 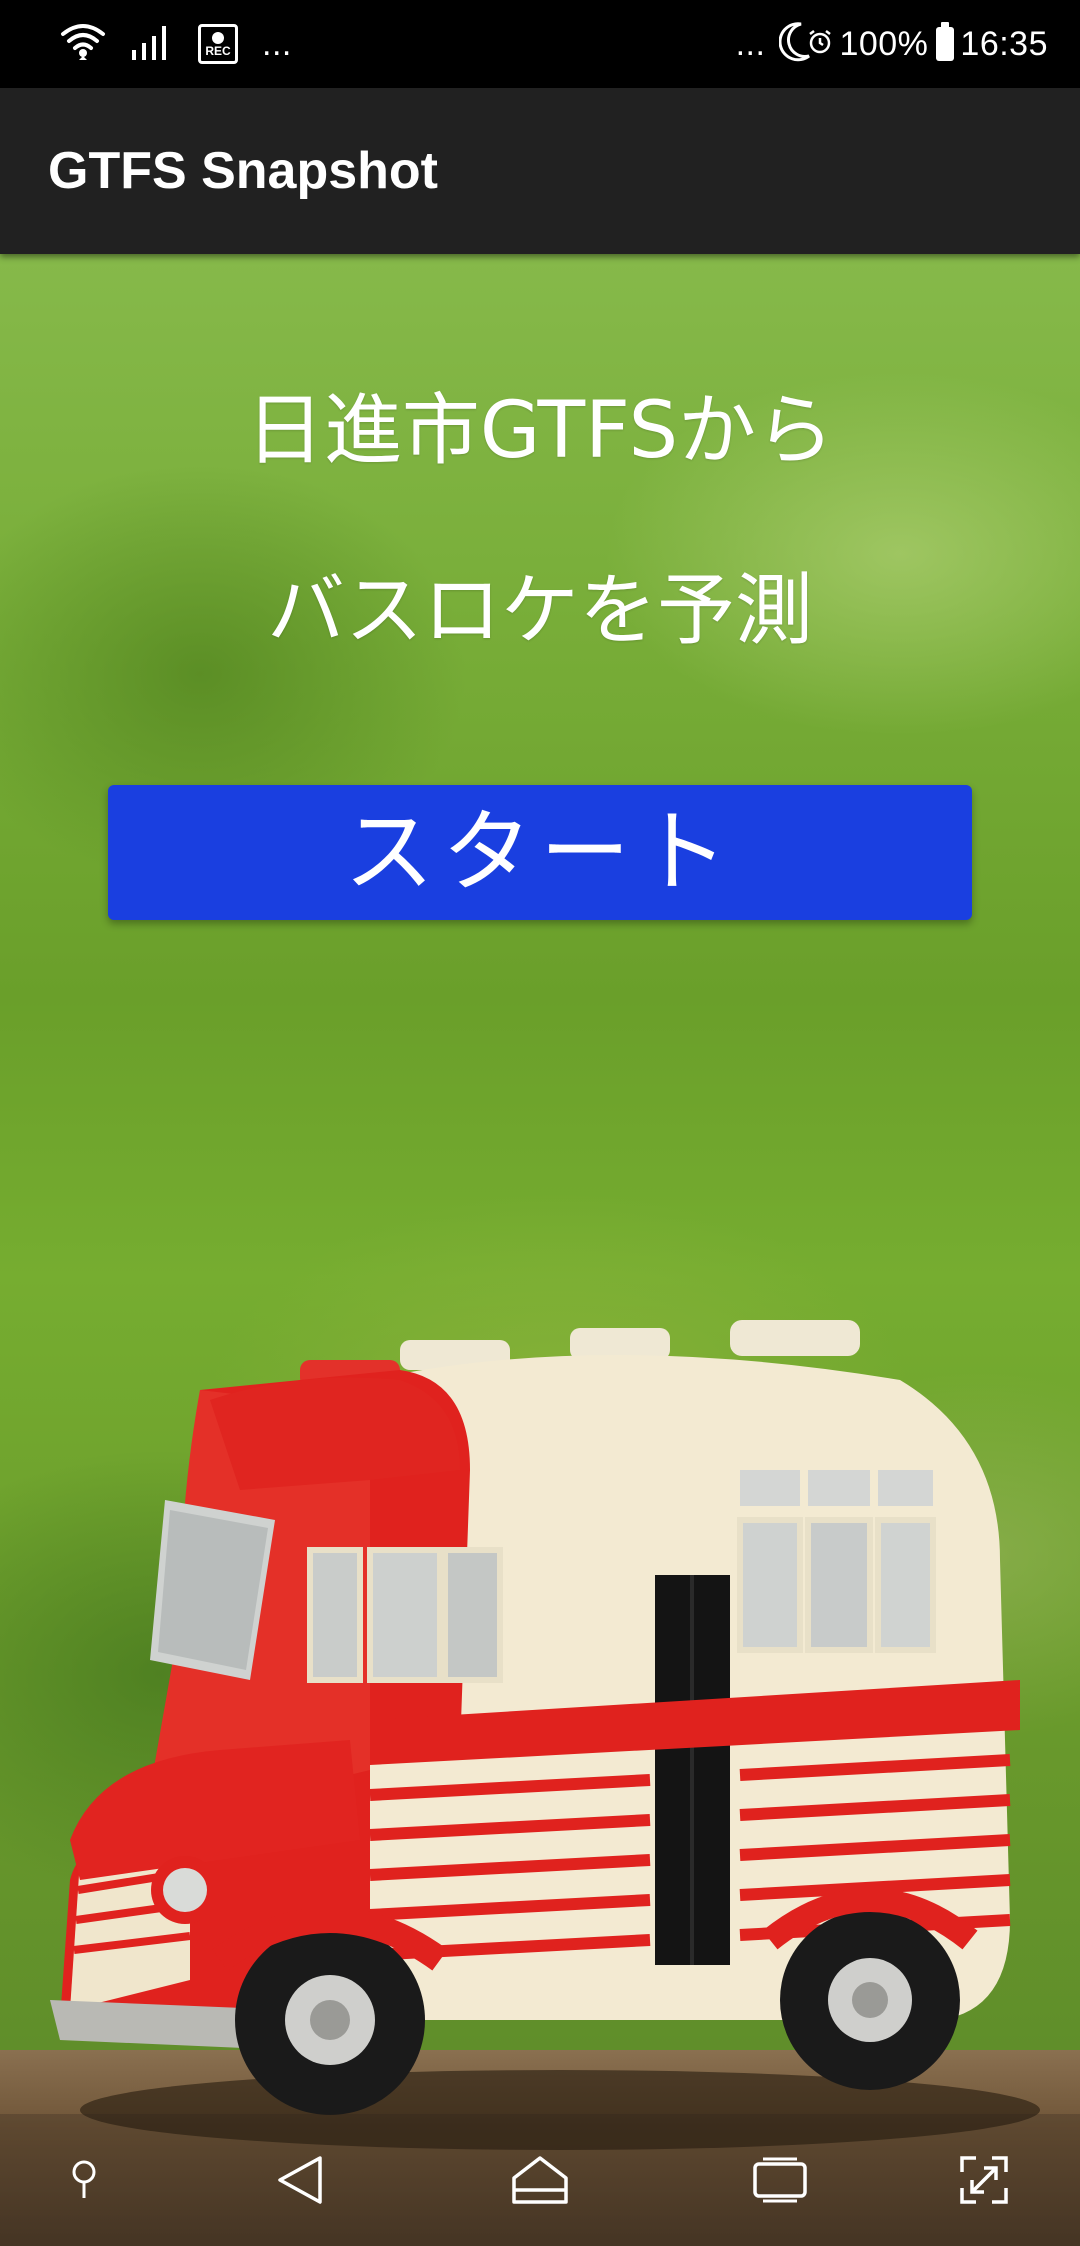 I want to click on screen-record-icon: REC, so click(x=218, y=44).